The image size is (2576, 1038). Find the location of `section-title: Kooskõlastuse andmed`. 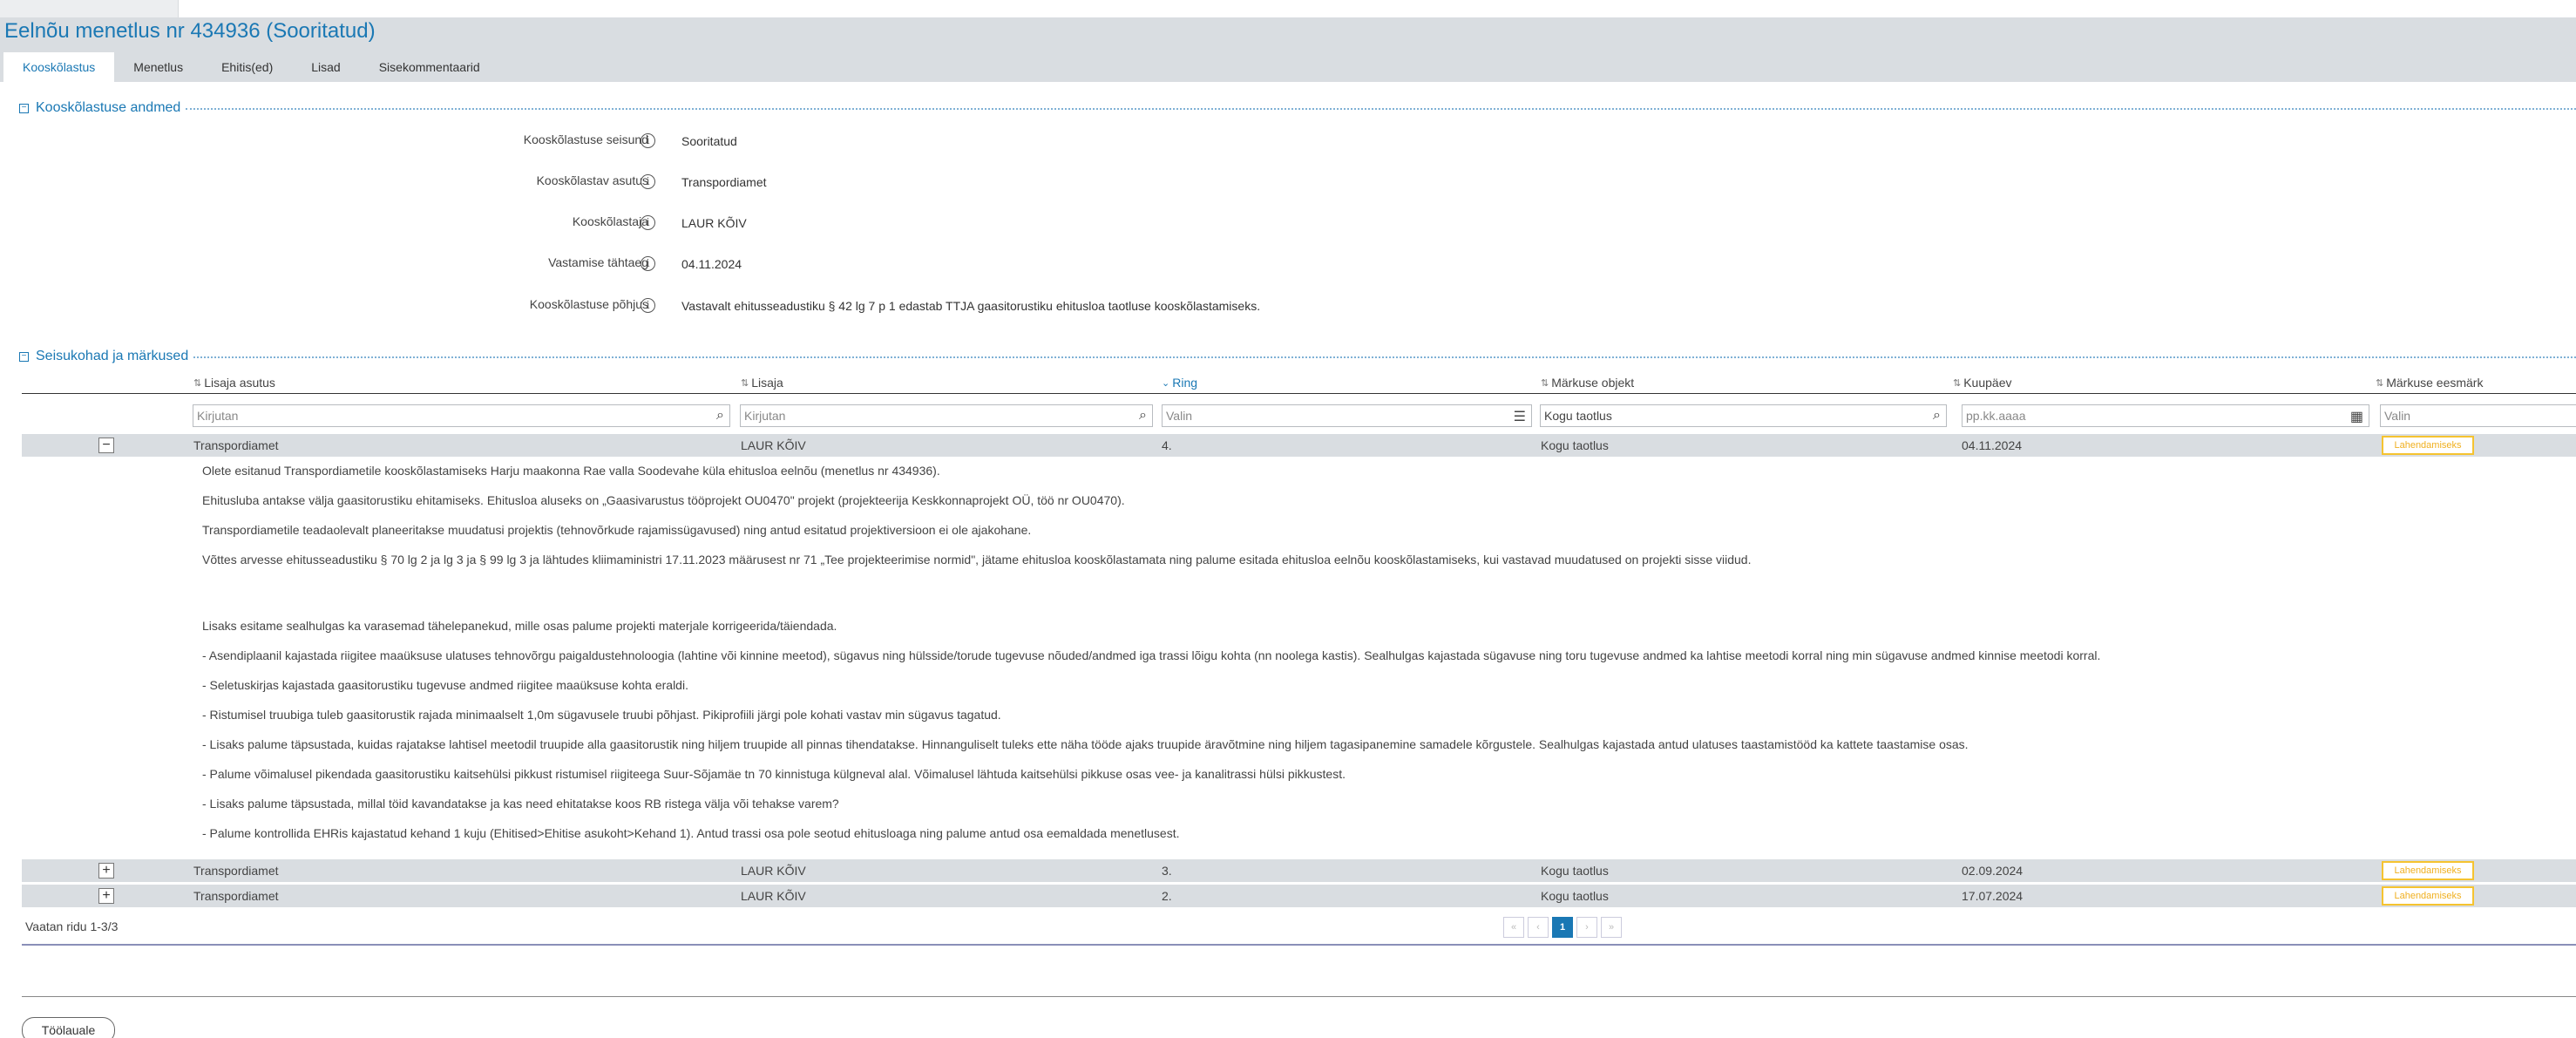

section-title: Kooskõlastuse andmed is located at coordinates (108, 108).